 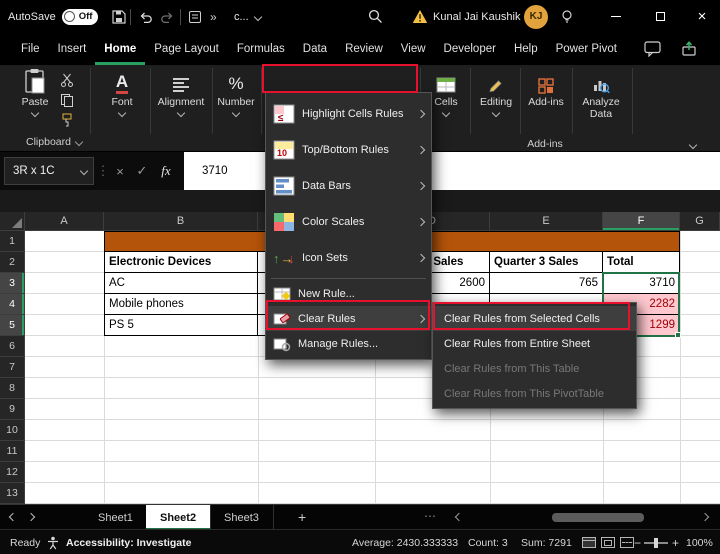 What do you see at coordinates (64, 221) in the screenshot?
I see `column-header-a: A` at bounding box center [64, 221].